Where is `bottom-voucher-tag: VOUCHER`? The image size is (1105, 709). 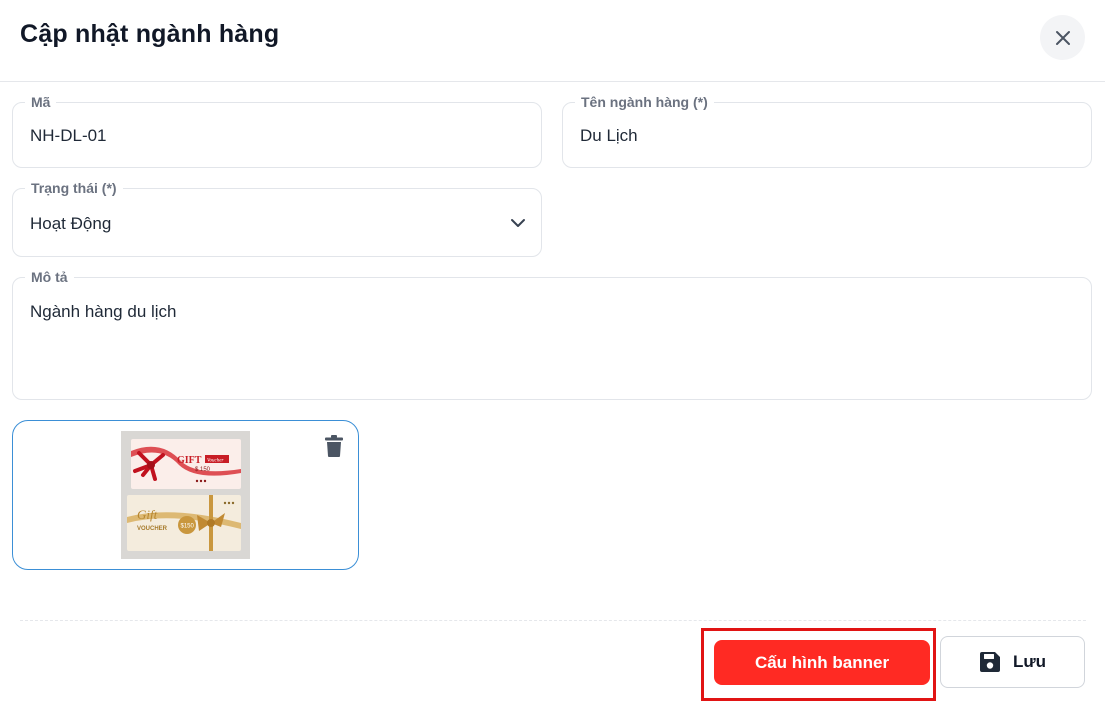 bottom-voucher-tag: VOUCHER is located at coordinates (152, 529).